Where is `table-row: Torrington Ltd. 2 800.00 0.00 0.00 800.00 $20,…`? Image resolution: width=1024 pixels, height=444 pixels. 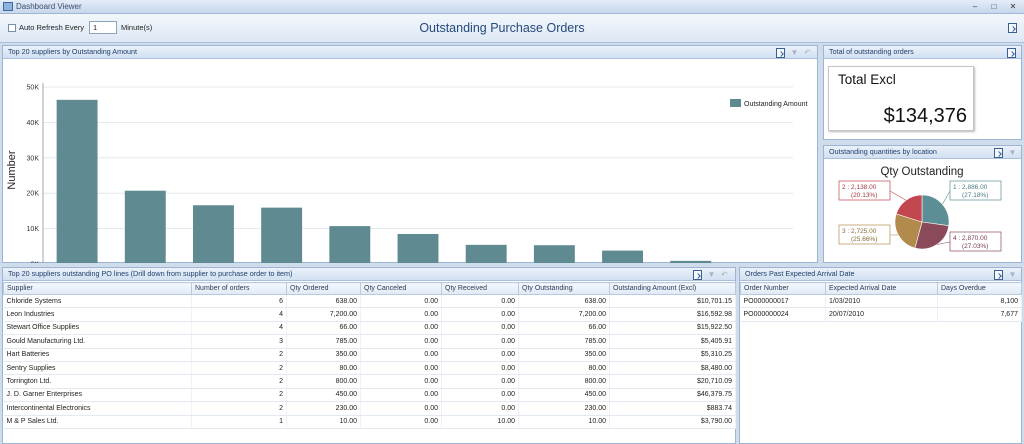
table-row: Torrington Ltd. 2 800.00 0.00 0.00 800.00 $20,… is located at coordinates (369, 381).